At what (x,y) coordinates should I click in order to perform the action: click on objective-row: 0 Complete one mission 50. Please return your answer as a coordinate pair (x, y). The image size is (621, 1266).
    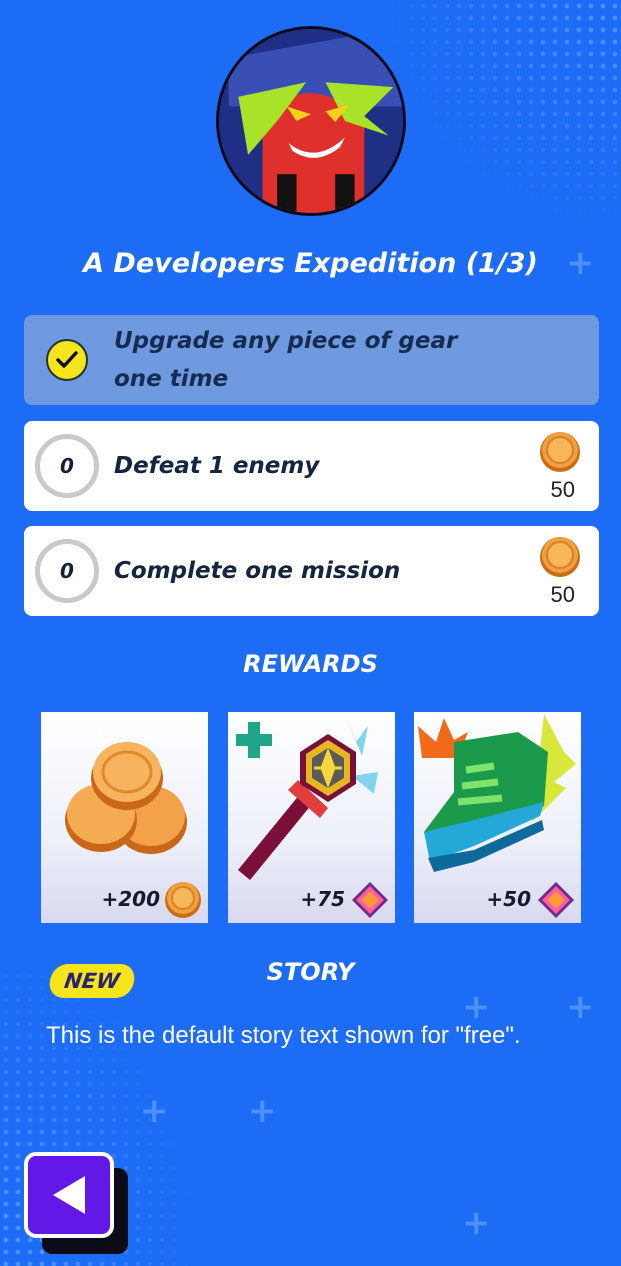
    Looking at the image, I should click on (311, 571).